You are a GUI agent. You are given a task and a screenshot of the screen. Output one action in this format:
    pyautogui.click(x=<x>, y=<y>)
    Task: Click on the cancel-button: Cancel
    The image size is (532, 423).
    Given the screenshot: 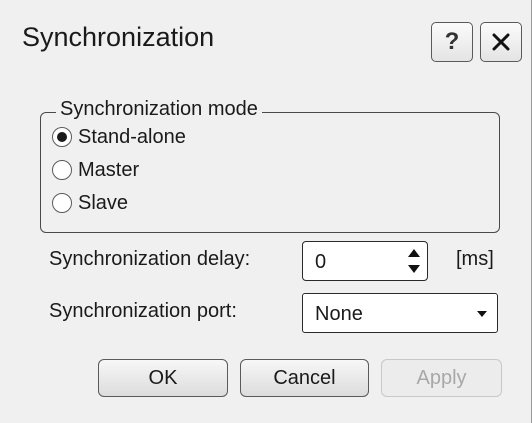 What is the action you would take?
    pyautogui.click(x=304, y=378)
    